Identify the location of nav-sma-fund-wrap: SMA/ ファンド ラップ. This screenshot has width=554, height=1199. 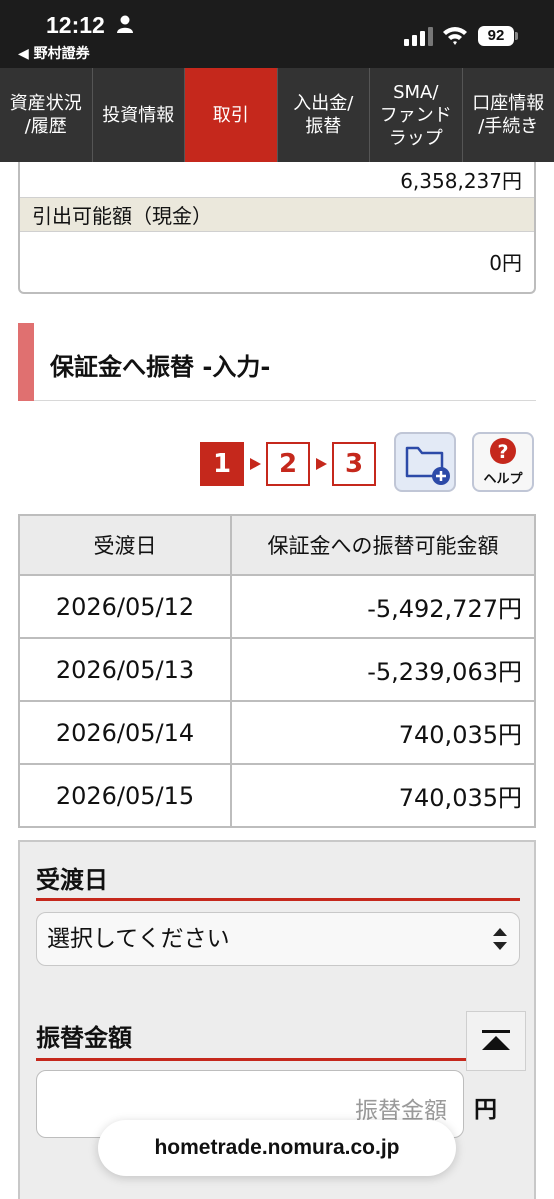
(416, 115).